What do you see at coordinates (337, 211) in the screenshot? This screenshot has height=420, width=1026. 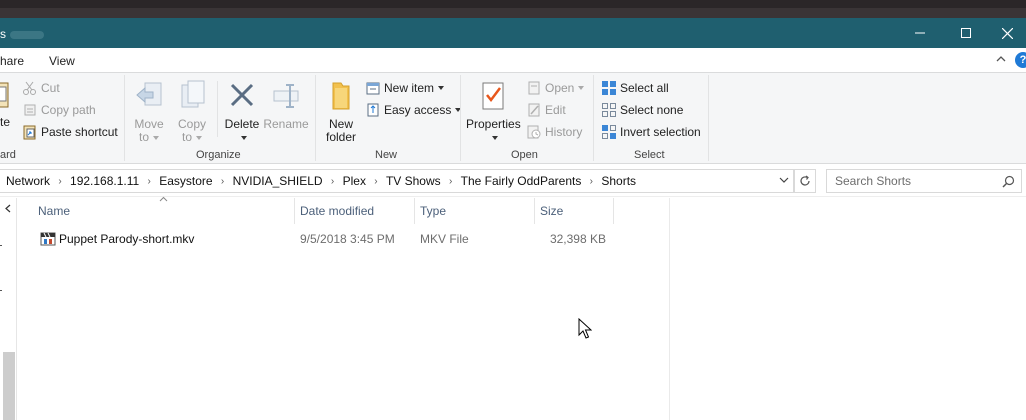 I see `column-date-label: Date modified` at bounding box center [337, 211].